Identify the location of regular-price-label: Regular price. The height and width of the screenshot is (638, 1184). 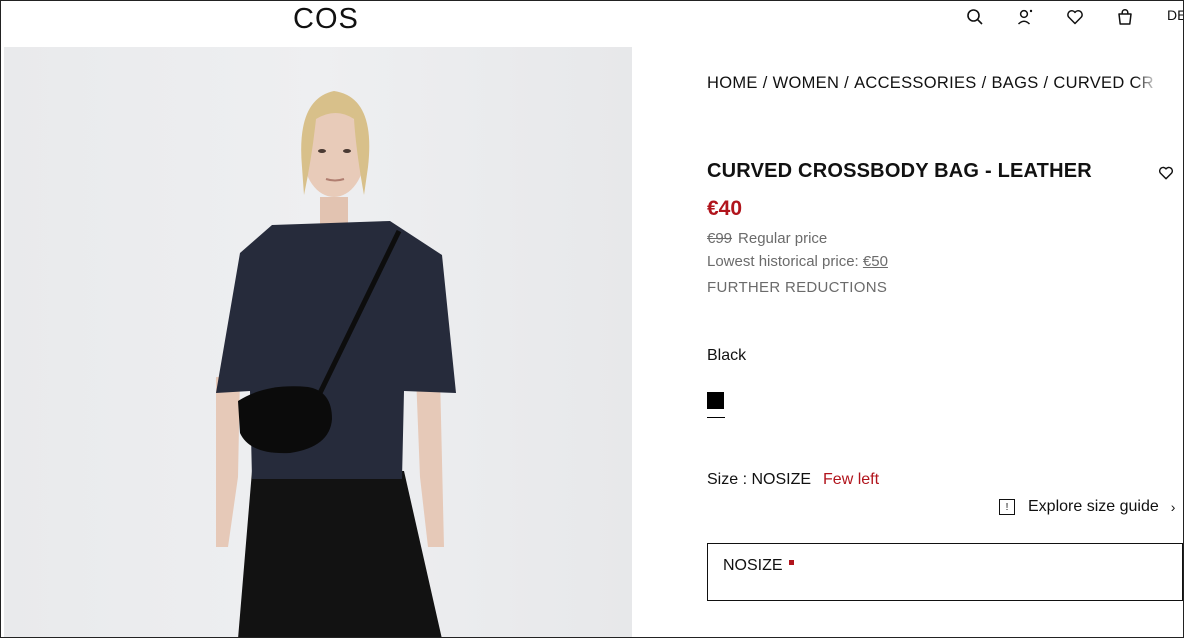
(783, 238).